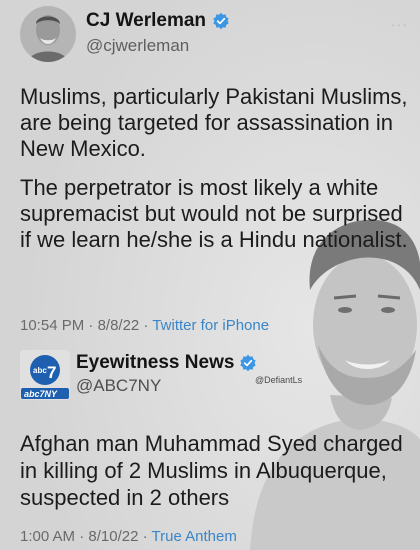 The width and height of the screenshot is (420, 550). Describe the element at coordinates (41, 394) in the screenshot. I see `logo-station-text: abc7NY` at that location.